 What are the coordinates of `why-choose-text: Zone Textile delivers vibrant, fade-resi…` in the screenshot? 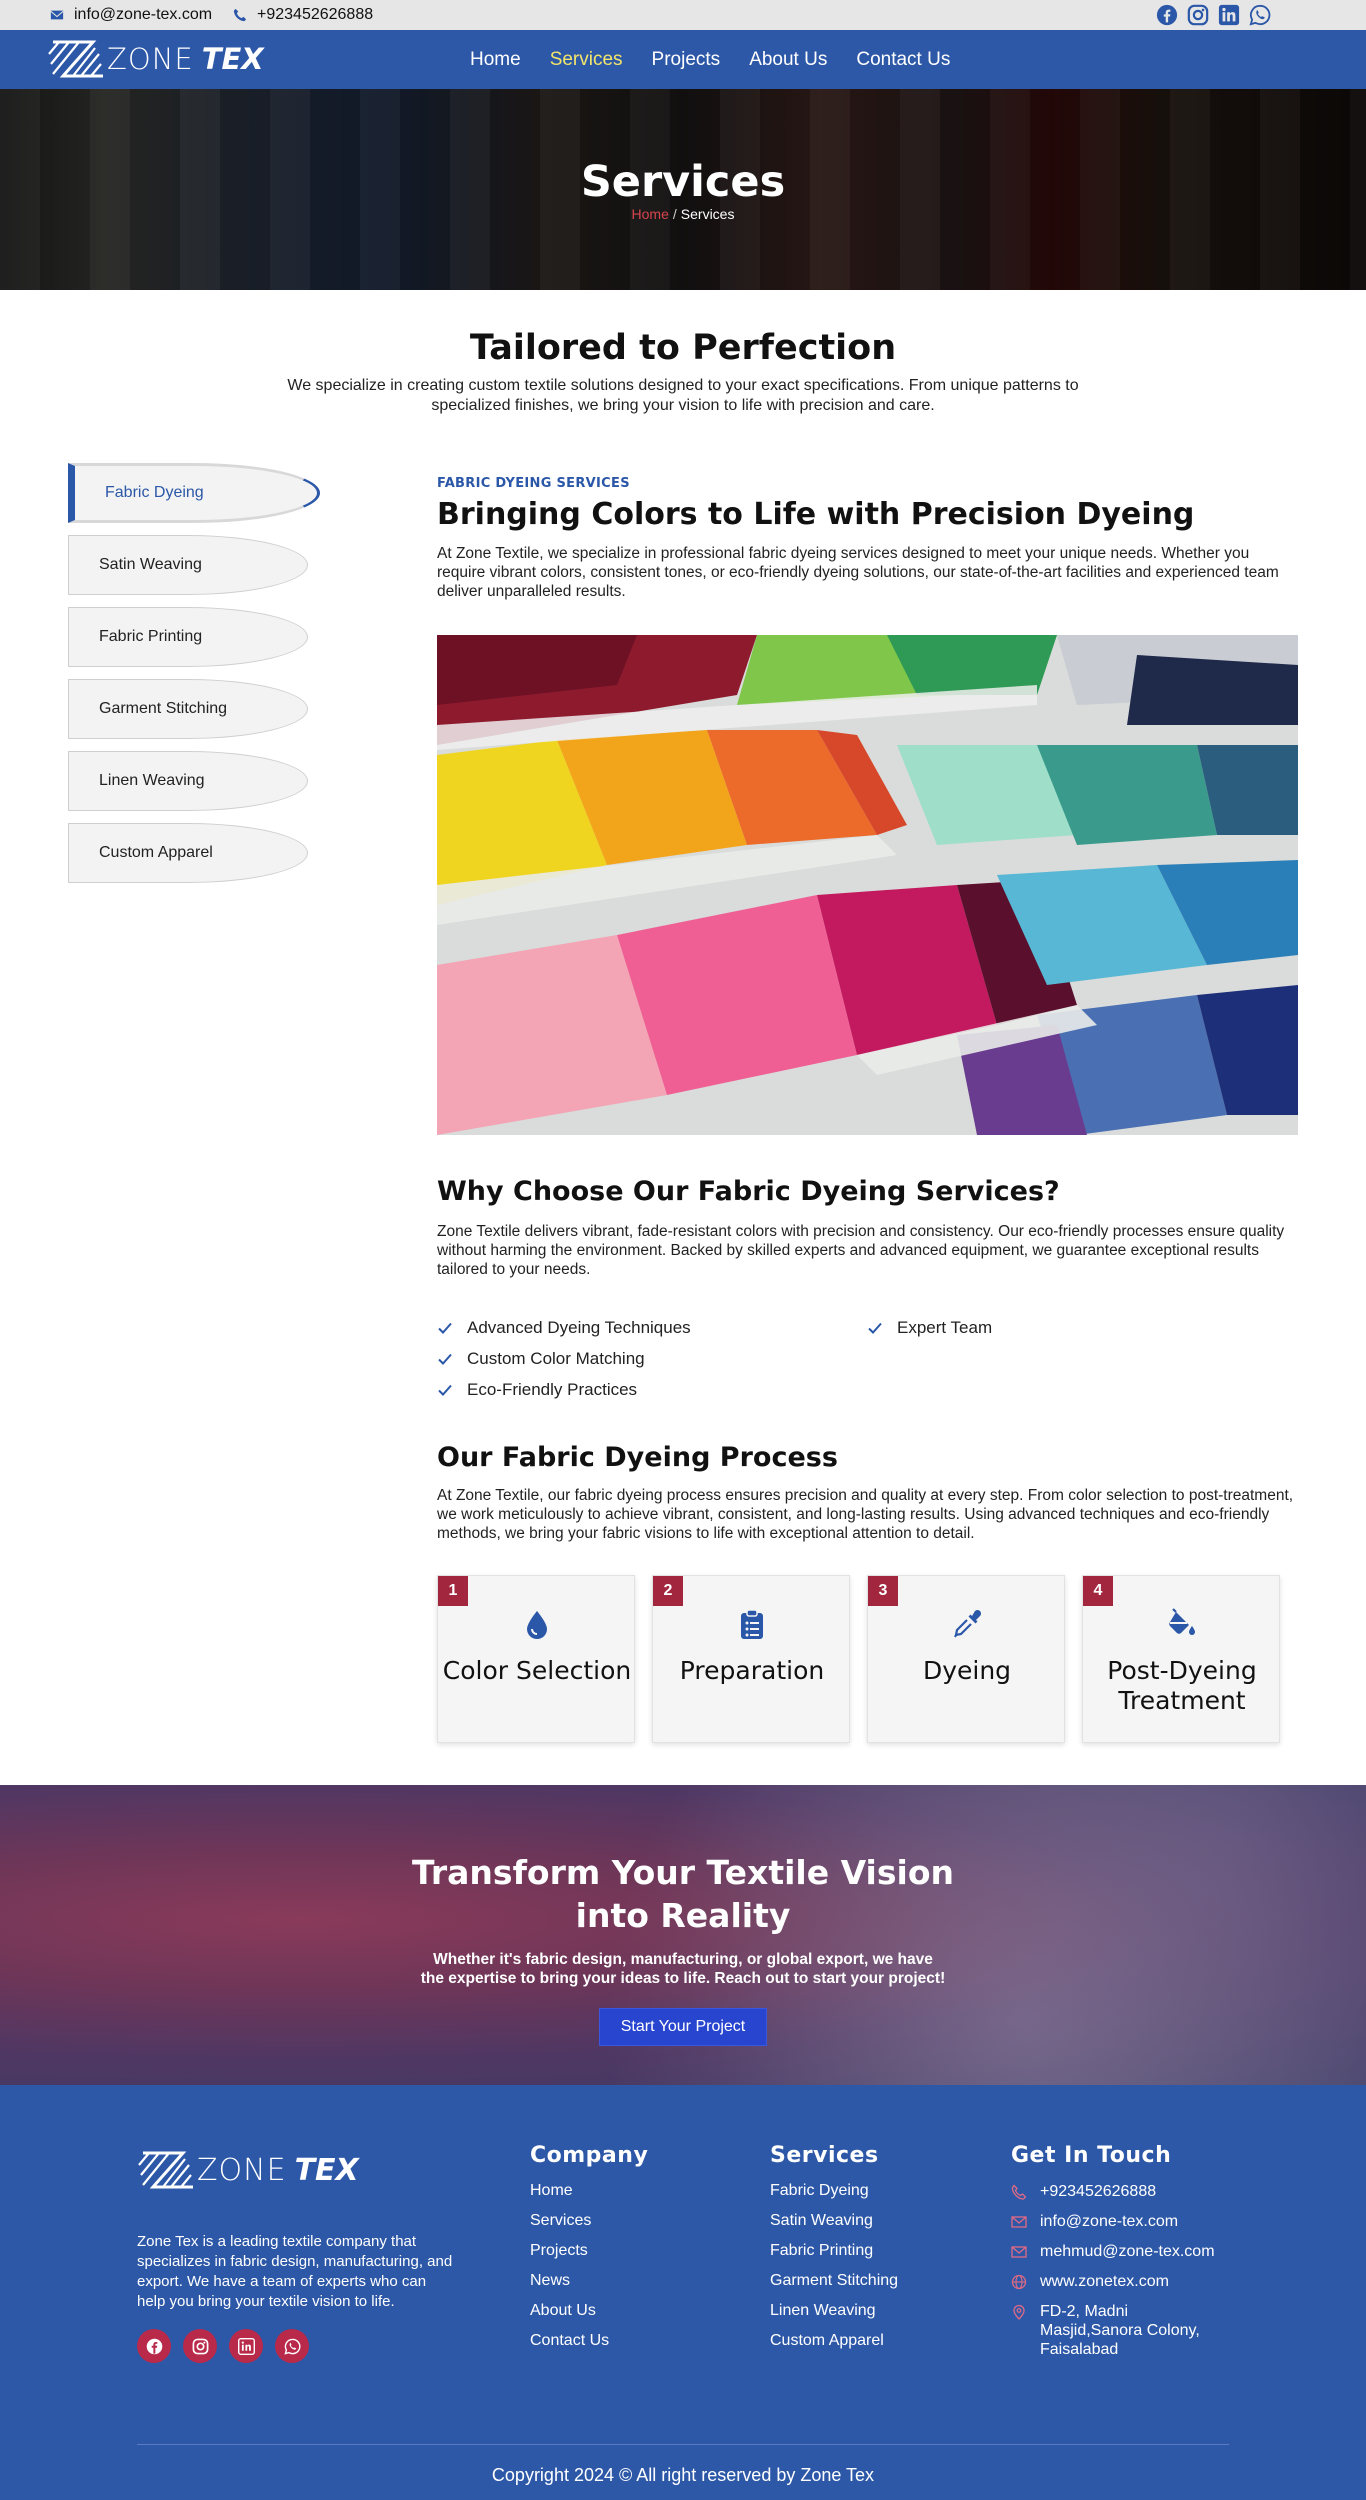 It's located at (861, 1250).